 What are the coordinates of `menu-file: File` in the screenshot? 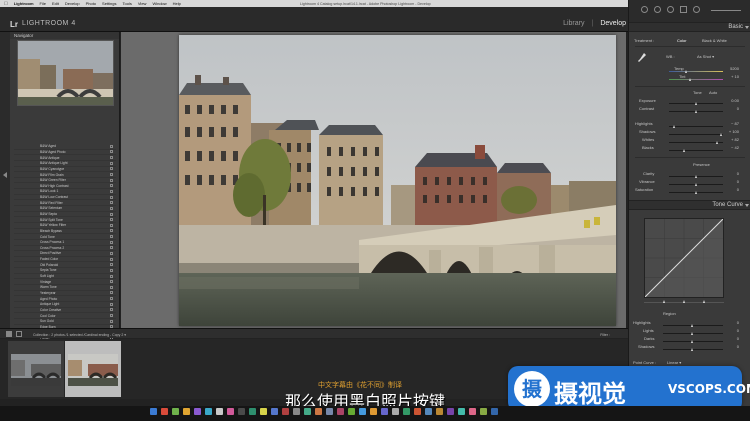 It's located at (43, 3).